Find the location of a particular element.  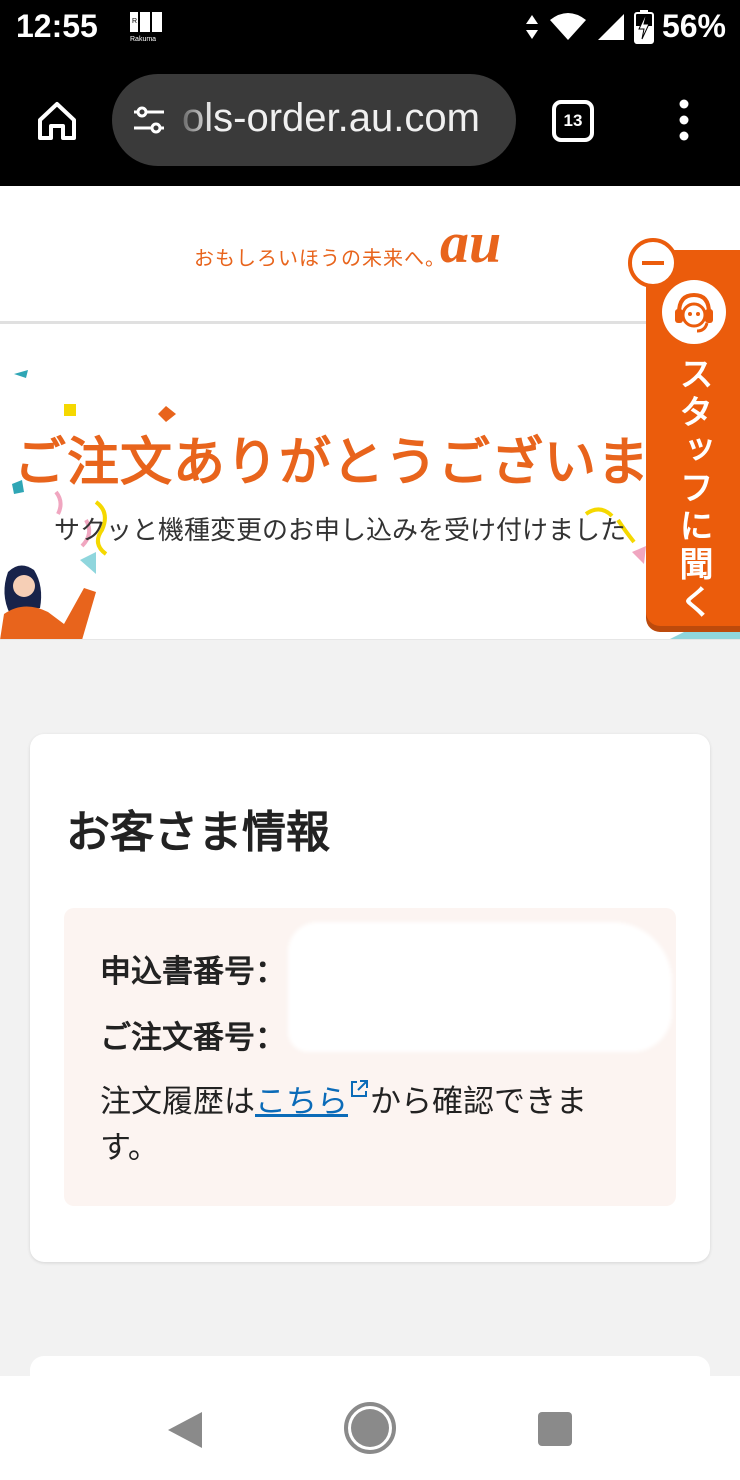

back-icon is located at coordinates (186, 1430).